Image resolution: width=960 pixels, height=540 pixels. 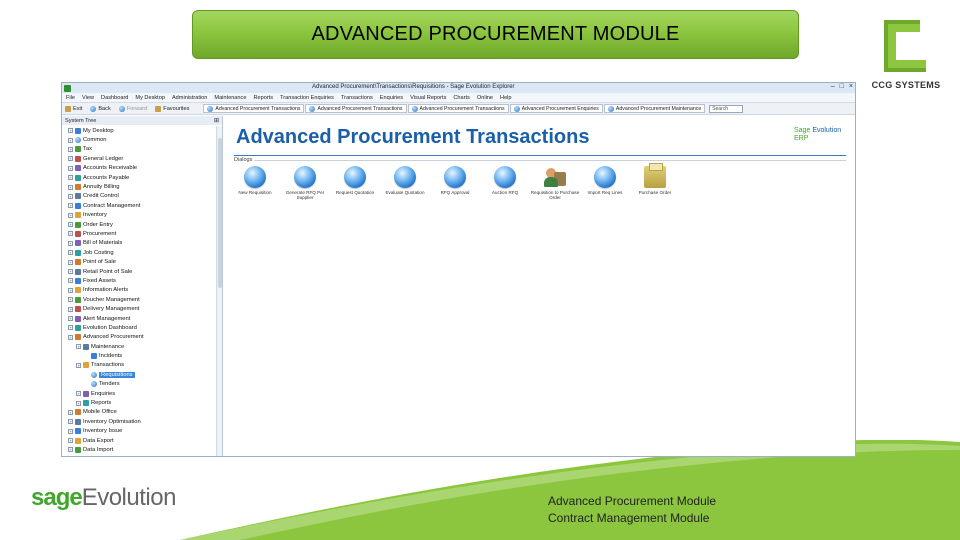 I want to click on menu-reports: Reports, so click(x=263, y=98).